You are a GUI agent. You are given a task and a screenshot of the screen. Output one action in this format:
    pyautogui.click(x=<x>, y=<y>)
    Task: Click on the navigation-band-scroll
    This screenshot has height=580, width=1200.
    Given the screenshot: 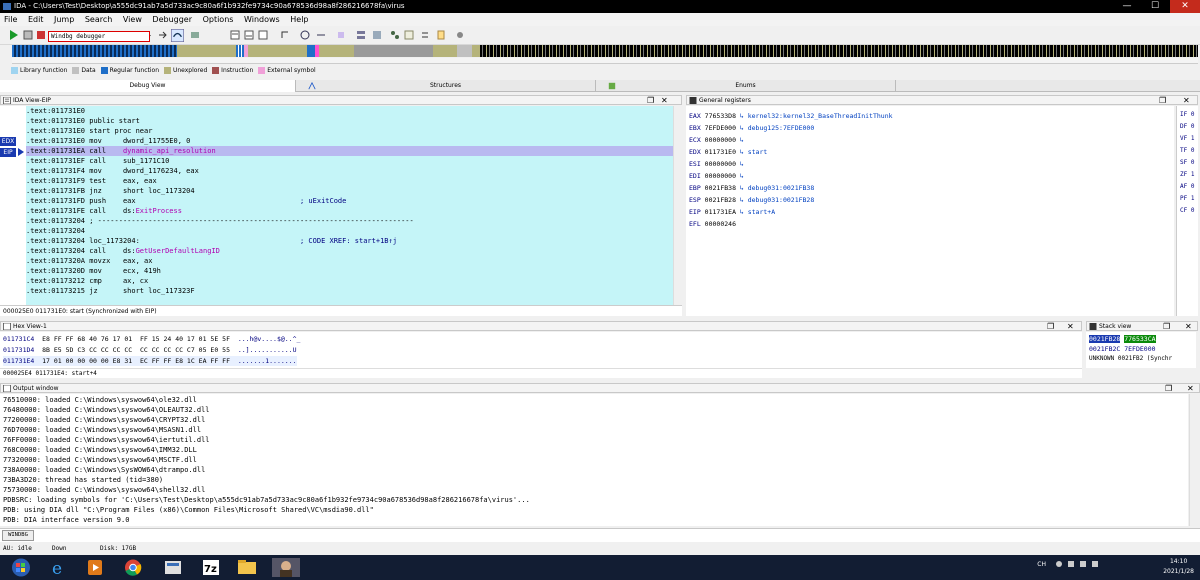 What is the action you would take?
    pyautogui.click(x=605, y=61)
    